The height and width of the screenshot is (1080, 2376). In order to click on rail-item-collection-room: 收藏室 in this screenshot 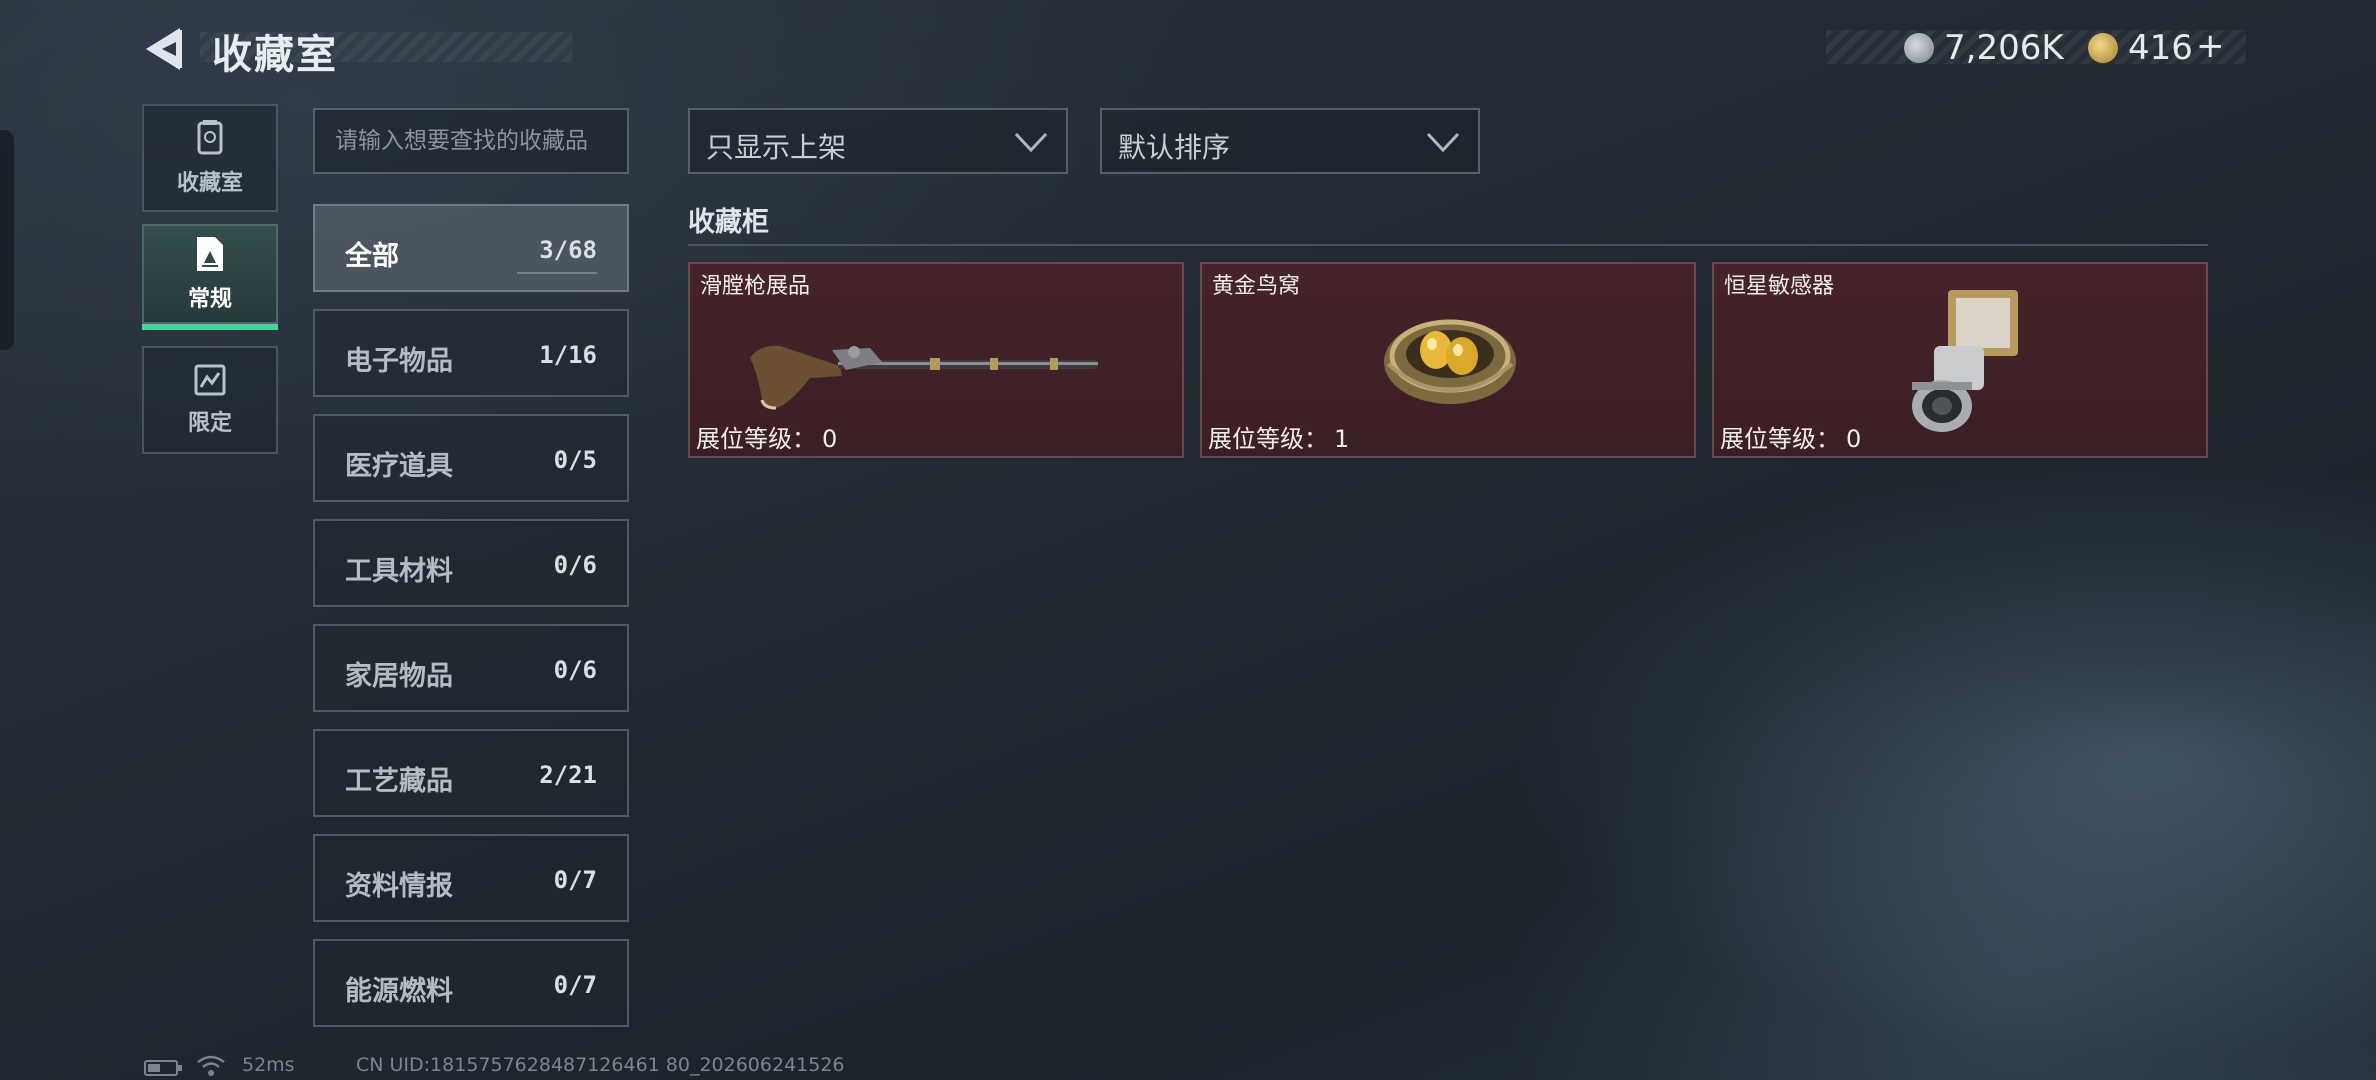, I will do `click(210, 158)`.